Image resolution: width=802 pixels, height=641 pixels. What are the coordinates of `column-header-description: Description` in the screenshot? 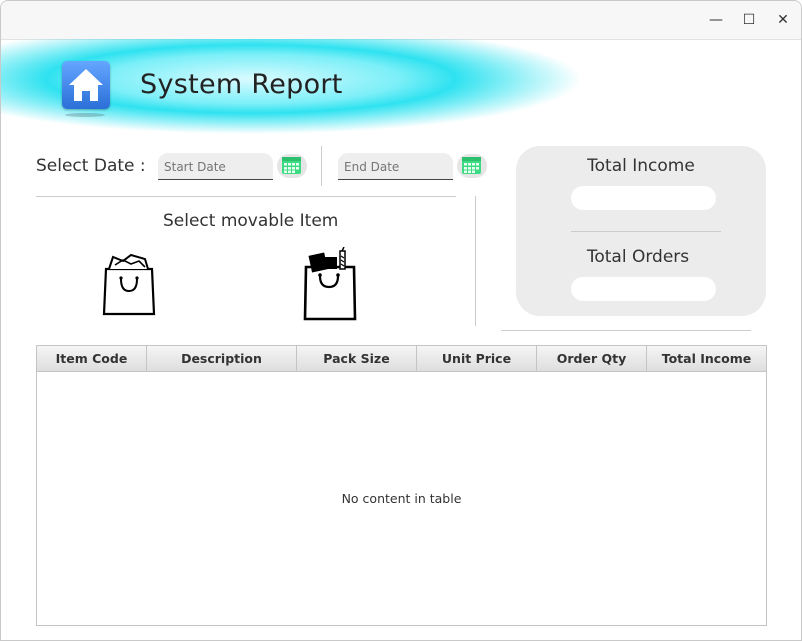 It's located at (222, 358).